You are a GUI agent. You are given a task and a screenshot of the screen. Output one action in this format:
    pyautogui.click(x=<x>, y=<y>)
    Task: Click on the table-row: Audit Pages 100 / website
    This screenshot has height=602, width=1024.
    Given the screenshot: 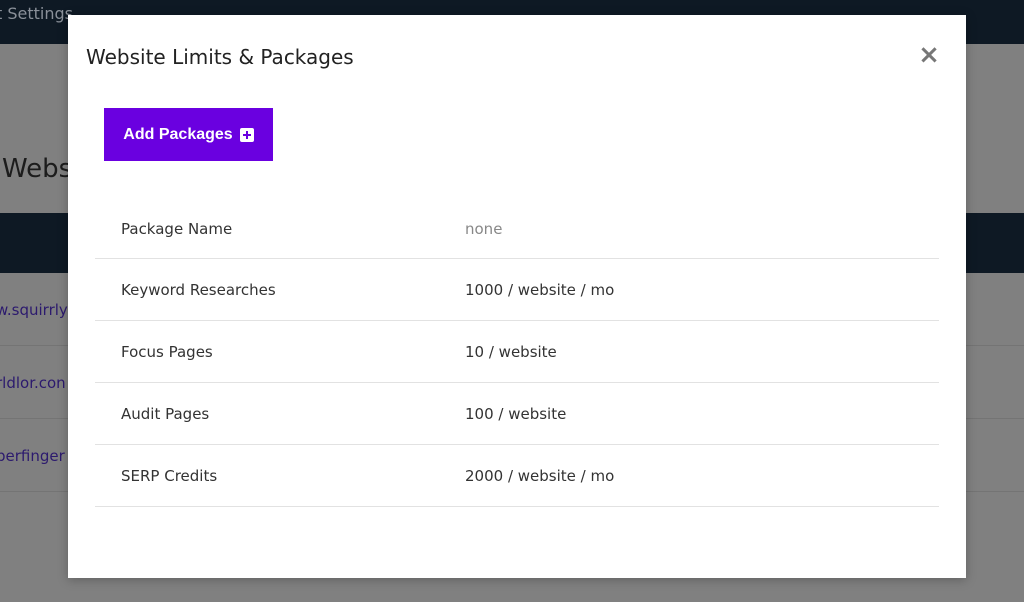 What is the action you would take?
    pyautogui.click(x=517, y=414)
    